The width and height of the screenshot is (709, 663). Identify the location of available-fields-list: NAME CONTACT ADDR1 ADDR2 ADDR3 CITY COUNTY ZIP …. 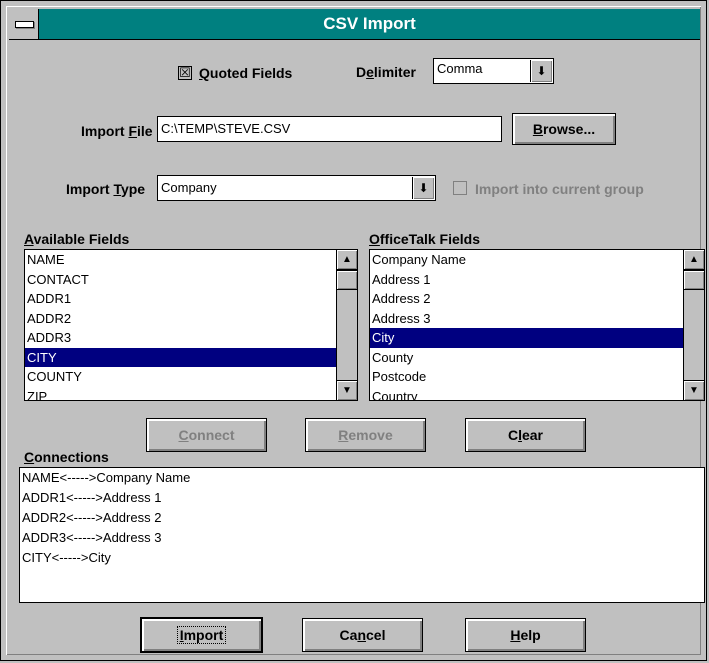
(191, 325).